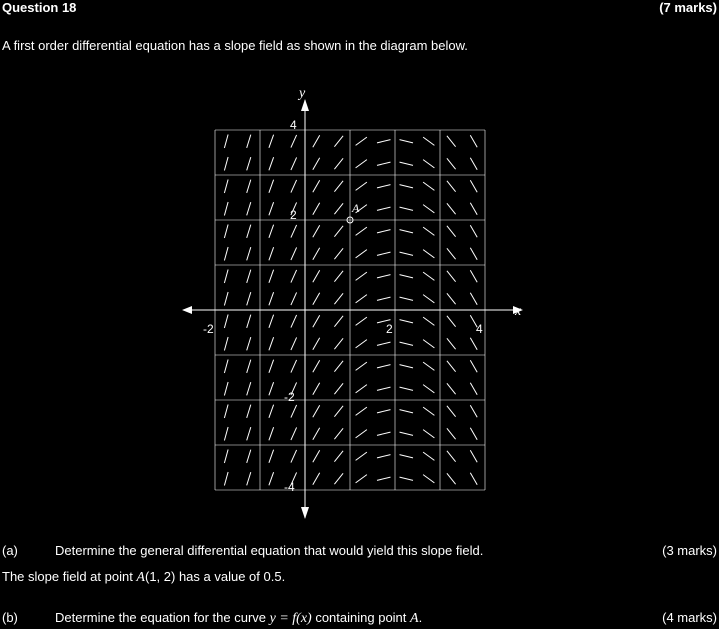 The image size is (719, 629). Describe the element at coordinates (10, 550) in the screenshot. I see `part-a-label: (a)` at that location.